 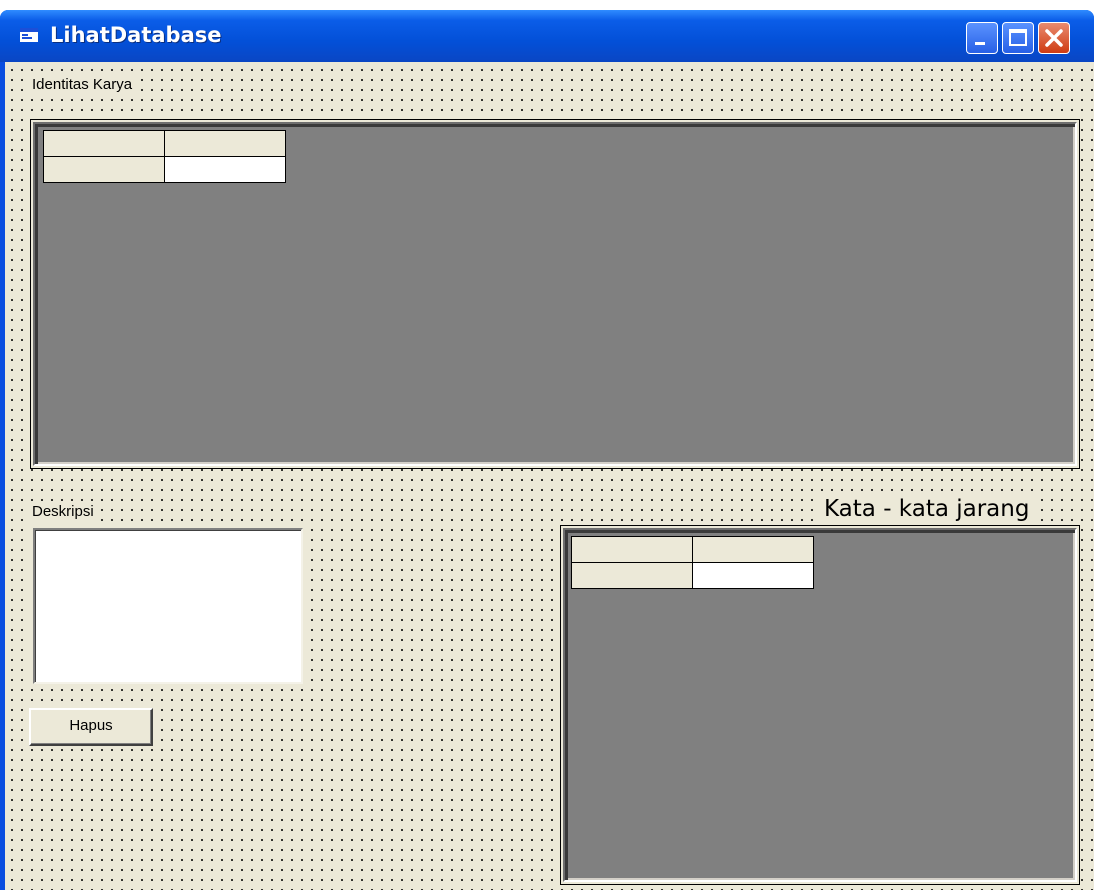 What do you see at coordinates (547, 36) in the screenshot?
I see `title-bar: LihatDatabase` at bounding box center [547, 36].